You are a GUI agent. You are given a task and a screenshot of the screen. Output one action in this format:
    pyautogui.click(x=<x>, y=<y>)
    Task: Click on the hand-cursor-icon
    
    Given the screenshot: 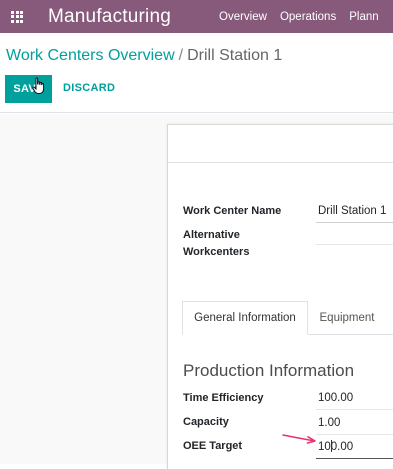 What is the action you would take?
    pyautogui.click(x=38, y=85)
    